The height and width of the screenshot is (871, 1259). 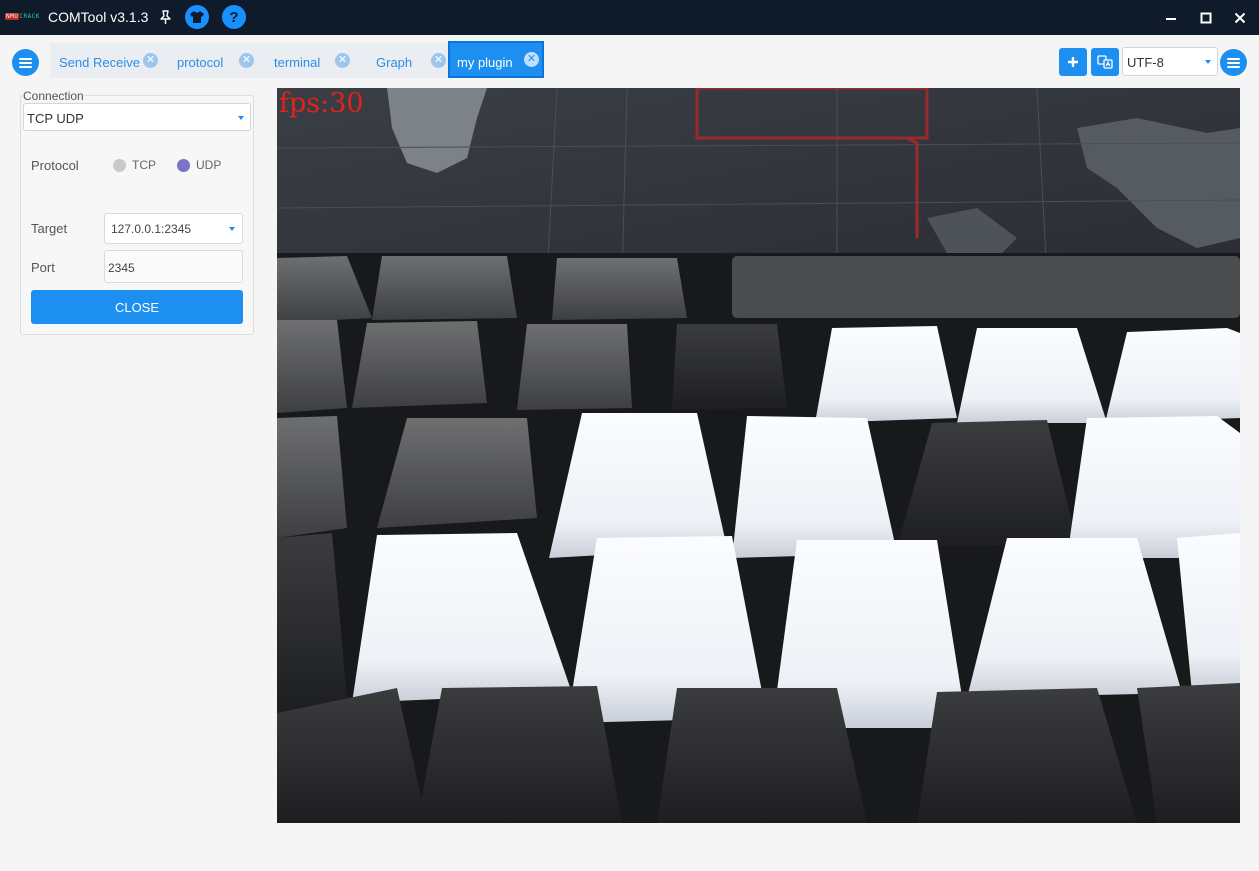 I want to click on close-window-icon, so click(x=1240, y=18).